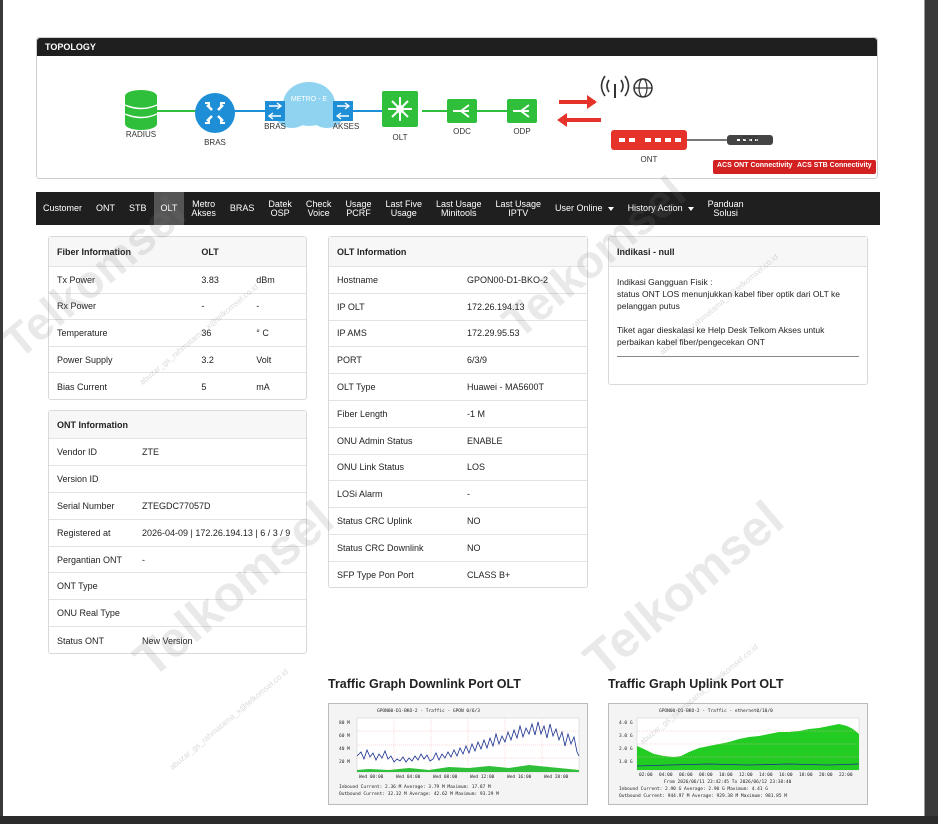 Image resolution: width=938 pixels, height=824 pixels. I want to click on nav-tab-label: ONT, so click(106, 208).